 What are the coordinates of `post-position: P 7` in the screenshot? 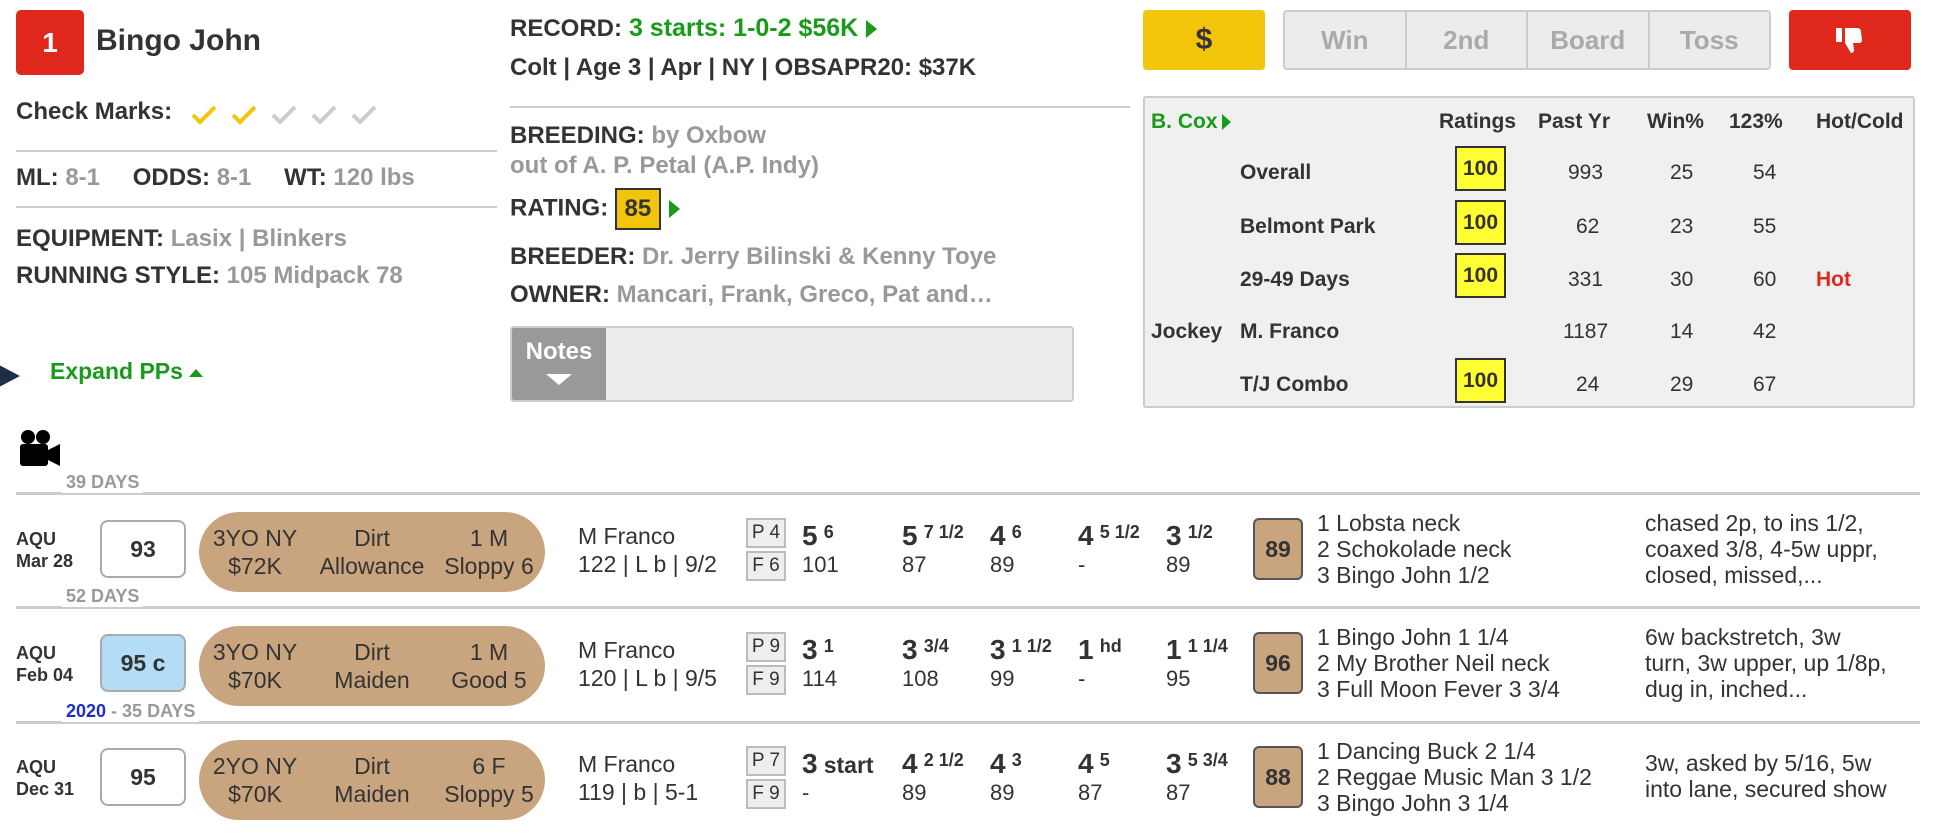 It's located at (766, 761).